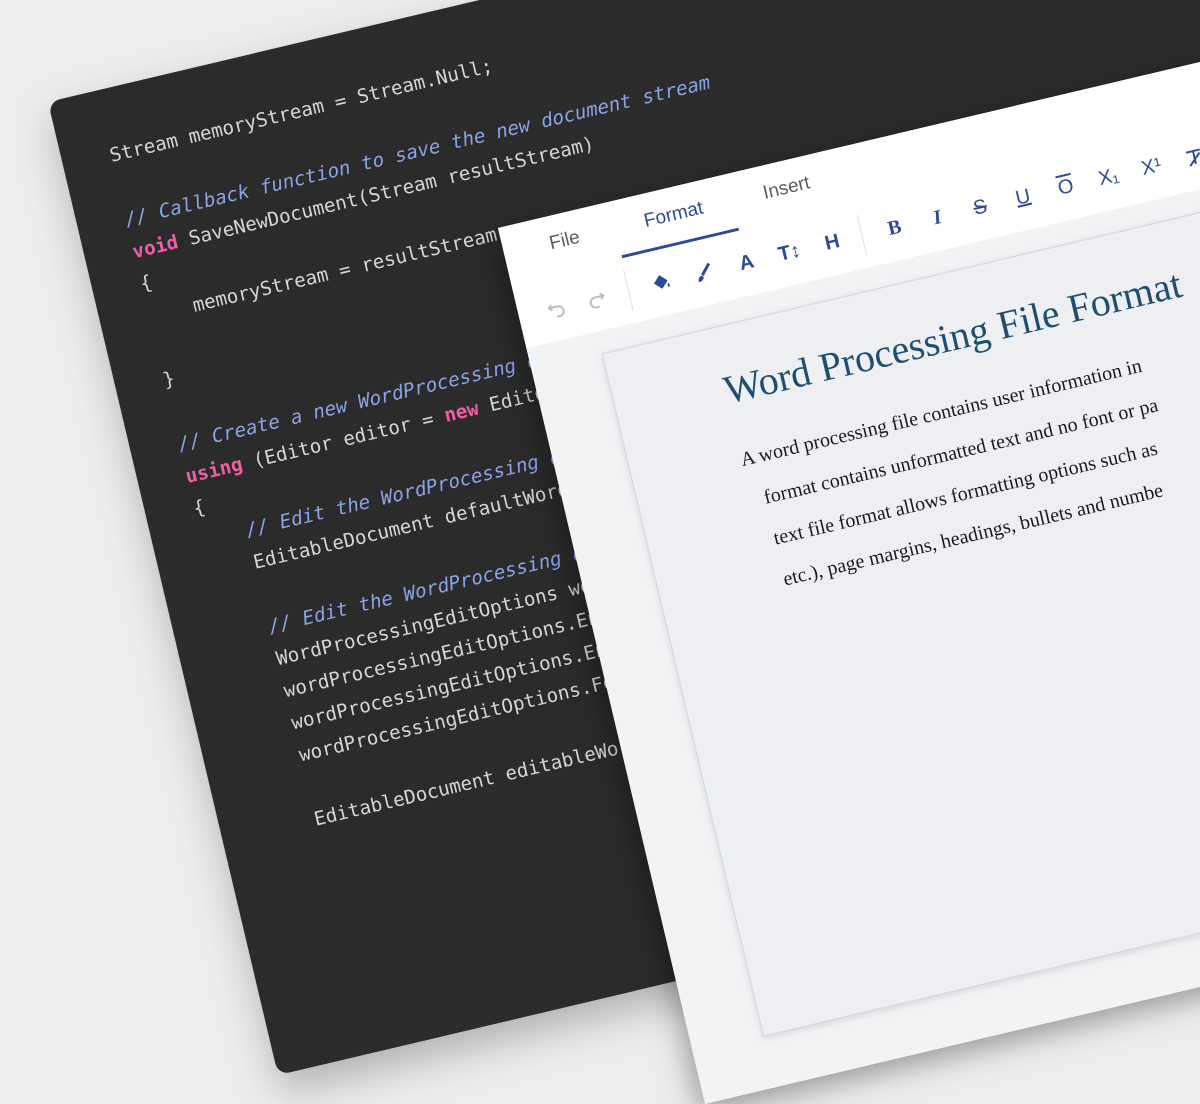 The width and height of the screenshot is (1200, 1104). Describe the element at coordinates (461, 411) in the screenshot. I see `code-token-keyword: new` at that location.